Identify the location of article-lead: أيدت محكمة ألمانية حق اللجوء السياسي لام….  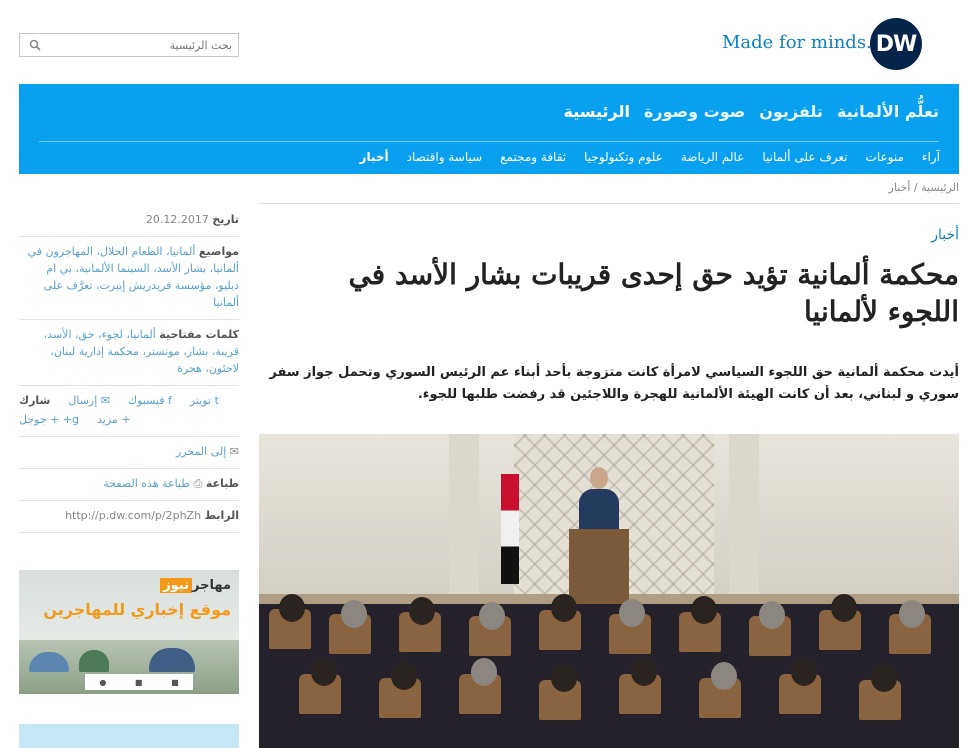
(614, 383).